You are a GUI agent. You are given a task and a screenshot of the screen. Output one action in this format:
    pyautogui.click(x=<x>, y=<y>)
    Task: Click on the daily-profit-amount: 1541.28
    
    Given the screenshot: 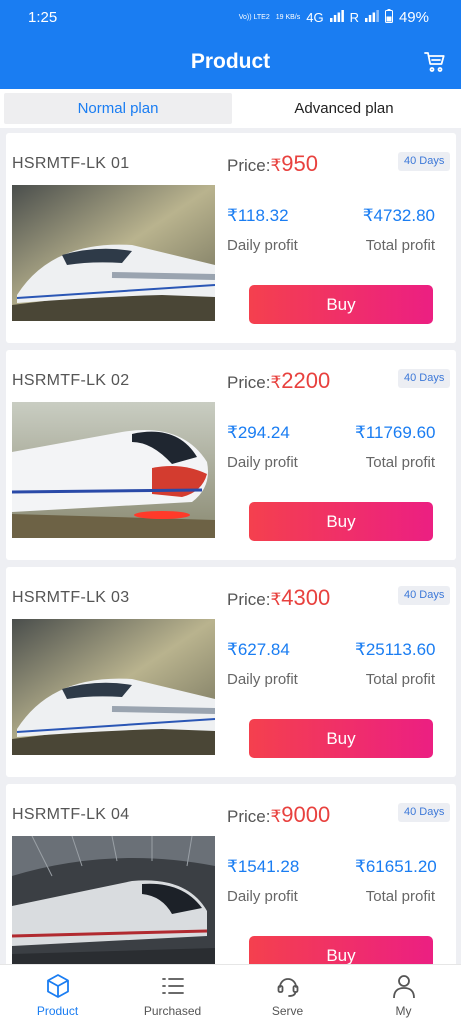 What is the action you would take?
    pyautogui.click(x=268, y=866)
    